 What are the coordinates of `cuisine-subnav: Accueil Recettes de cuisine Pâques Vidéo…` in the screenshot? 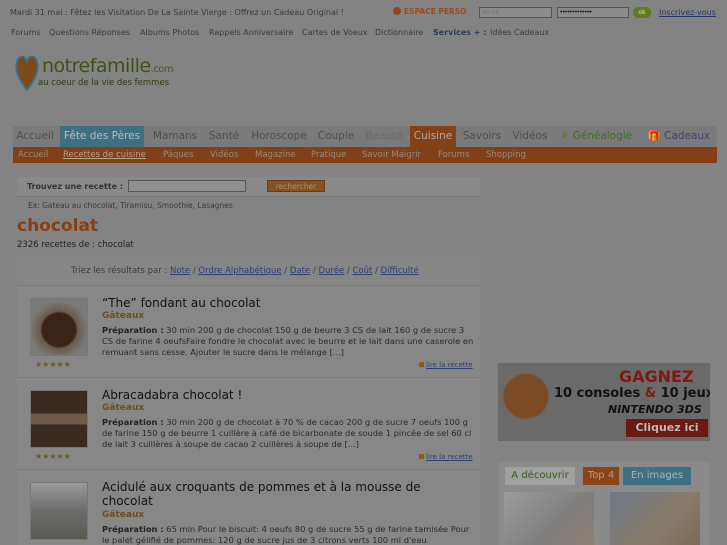 It's located at (365, 155).